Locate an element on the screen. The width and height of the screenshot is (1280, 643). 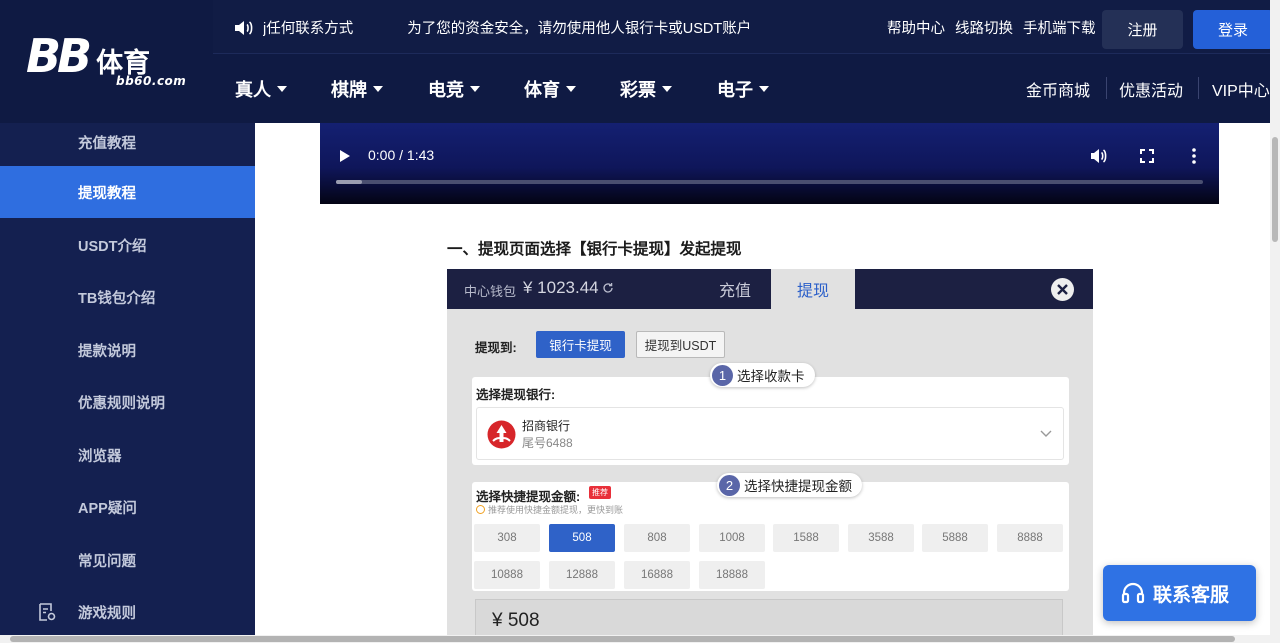
top-links: 帮助中心 线路切换 手机端下载 is located at coordinates (996, 27).